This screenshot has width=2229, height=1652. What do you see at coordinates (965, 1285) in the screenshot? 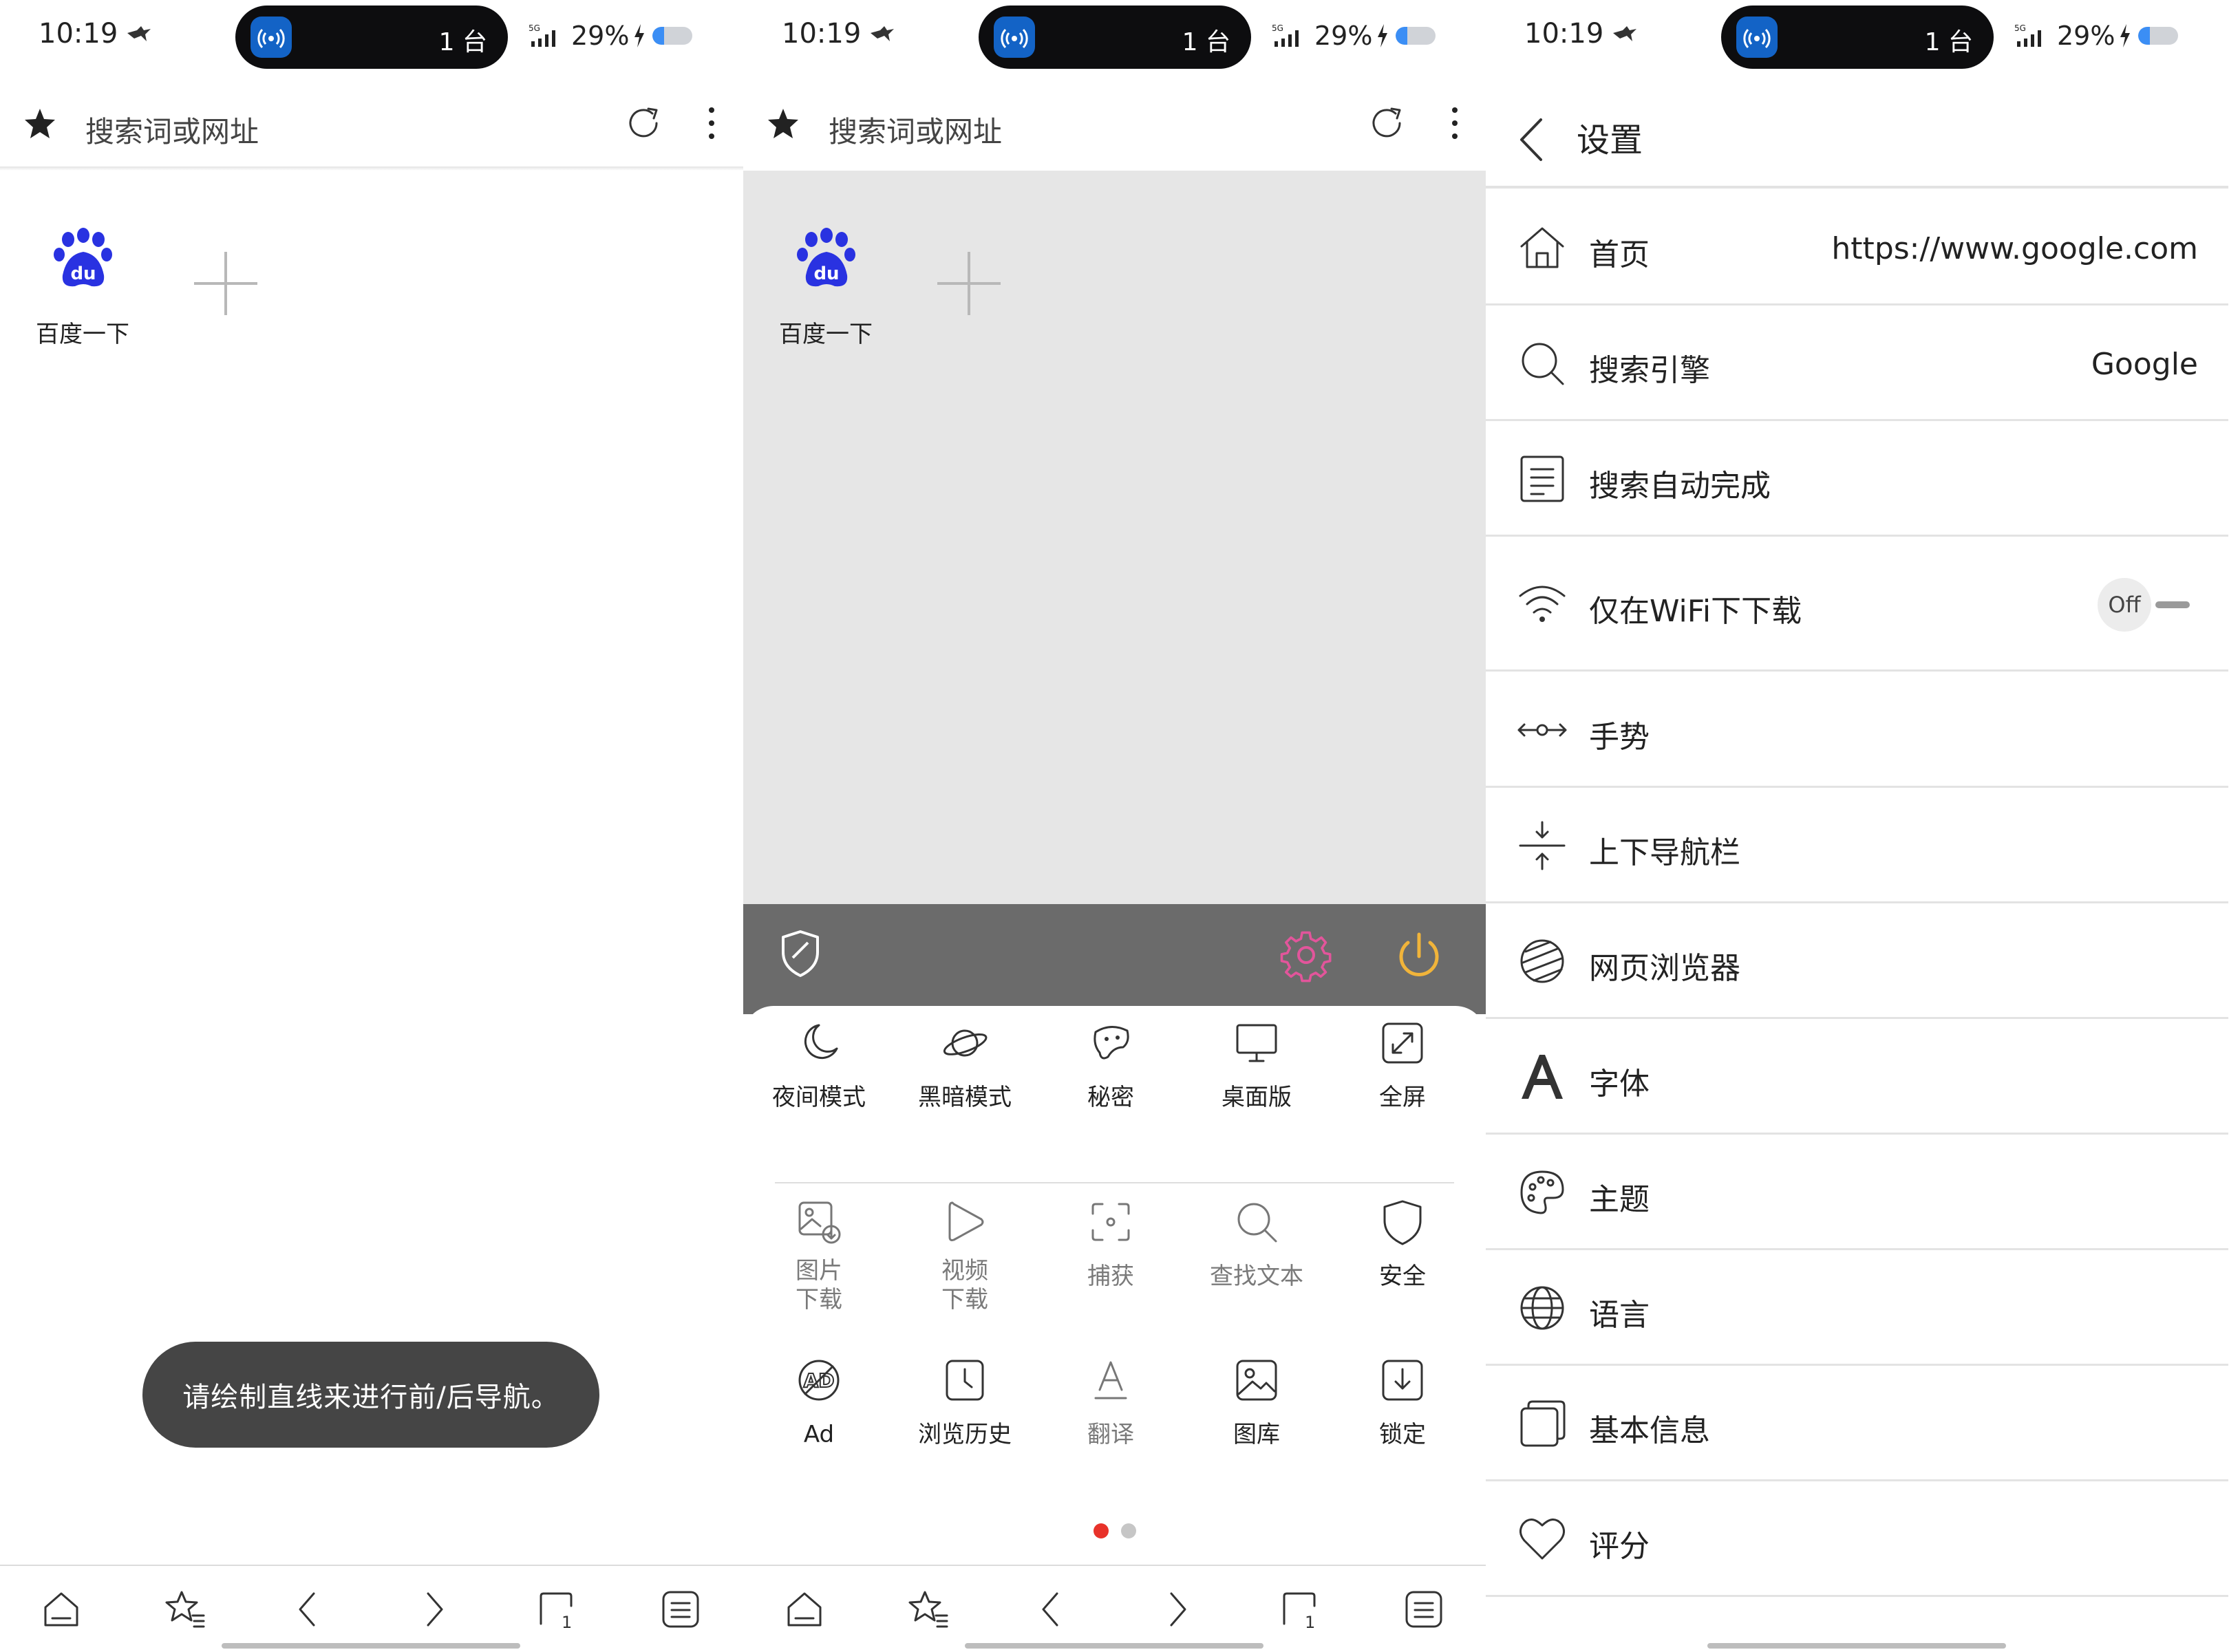
I see `menu-label: 视频 下载` at bounding box center [965, 1285].